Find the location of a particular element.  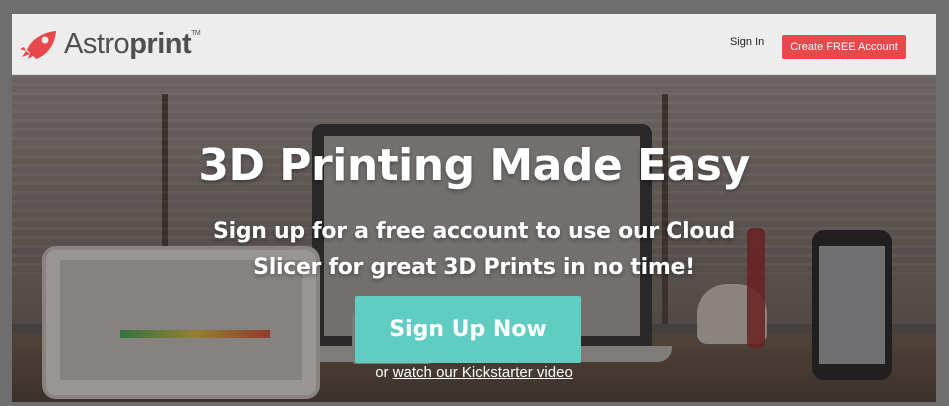

logo-text-light: Astro is located at coordinates (97, 43).